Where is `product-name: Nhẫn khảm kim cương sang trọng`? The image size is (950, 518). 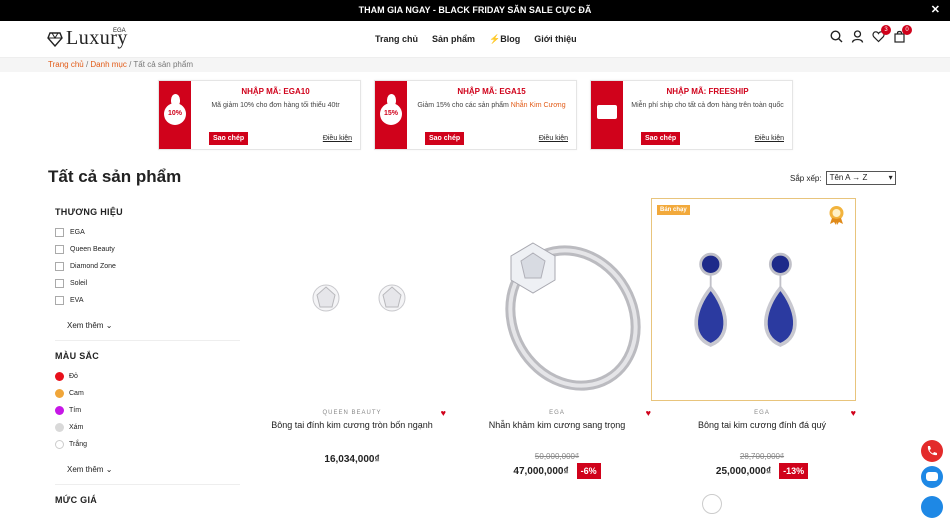
product-name: Nhẫn khảm kim cương sang trọng is located at coordinates (557, 425).